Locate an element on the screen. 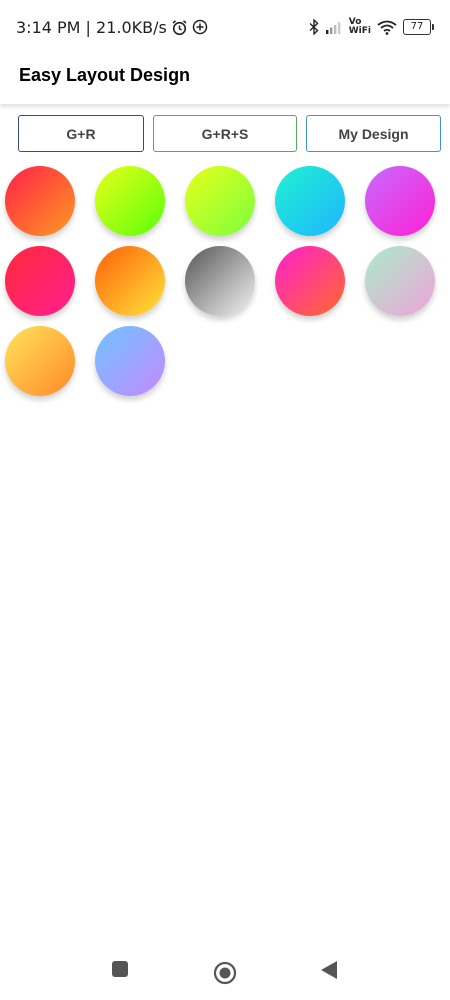  home-icon is located at coordinates (225, 975).